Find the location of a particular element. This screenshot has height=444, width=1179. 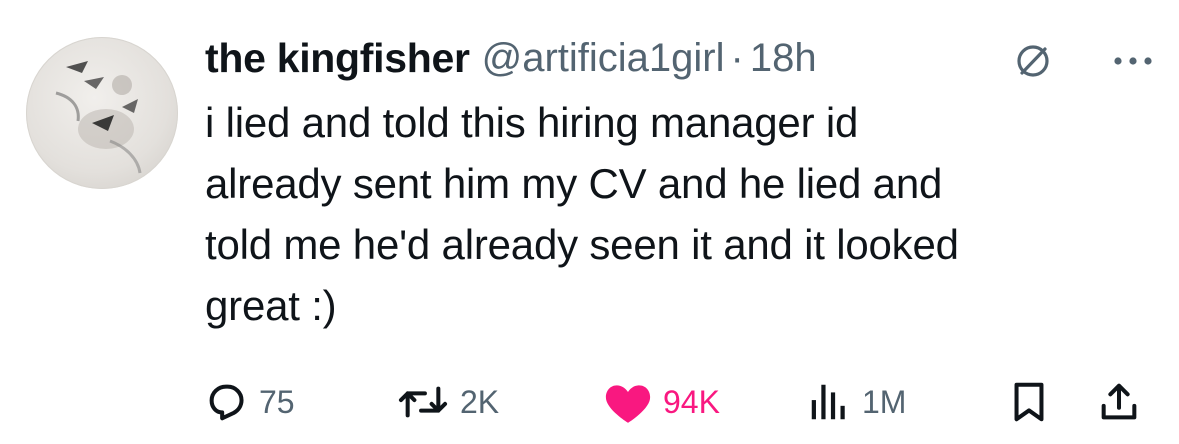

tweet-header: the kingfisher @artificia1girl · 18h is located at coordinates (511, 58).